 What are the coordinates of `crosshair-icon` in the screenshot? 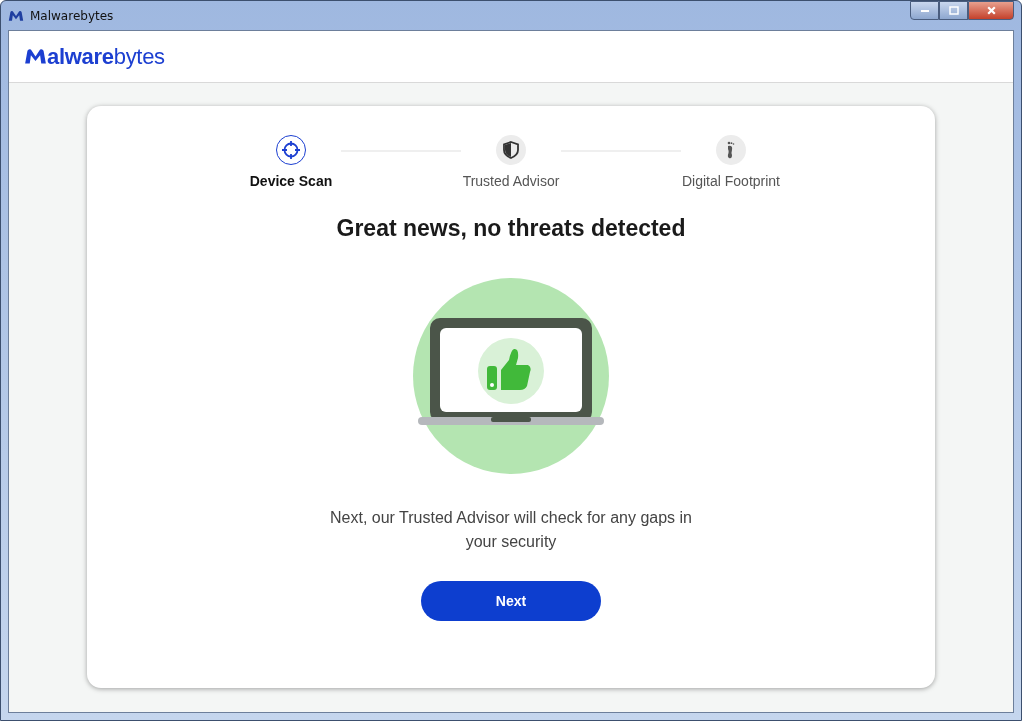 It's located at (291, 150).